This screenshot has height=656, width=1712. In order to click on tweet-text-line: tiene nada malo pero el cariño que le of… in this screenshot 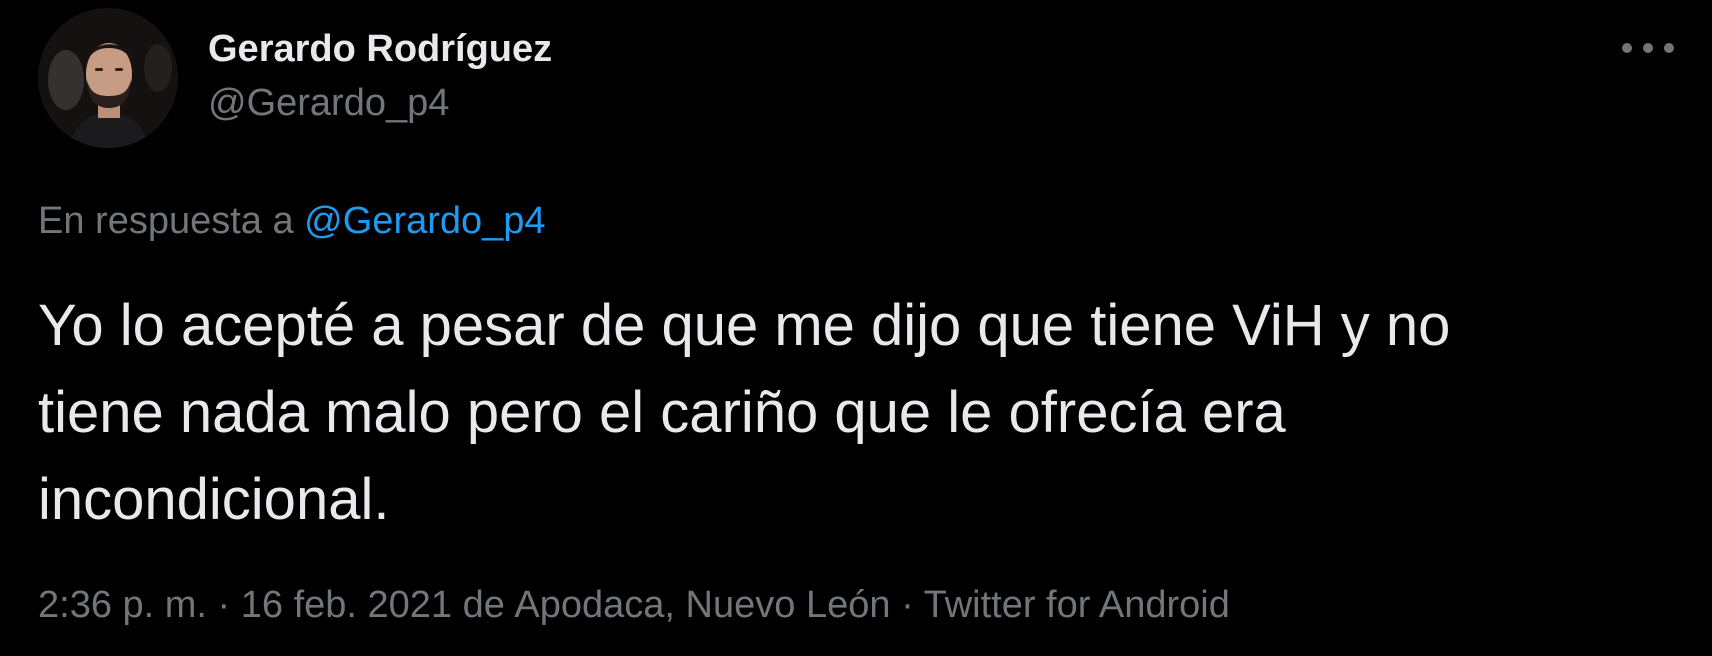, I will do `click(662, 412)`.